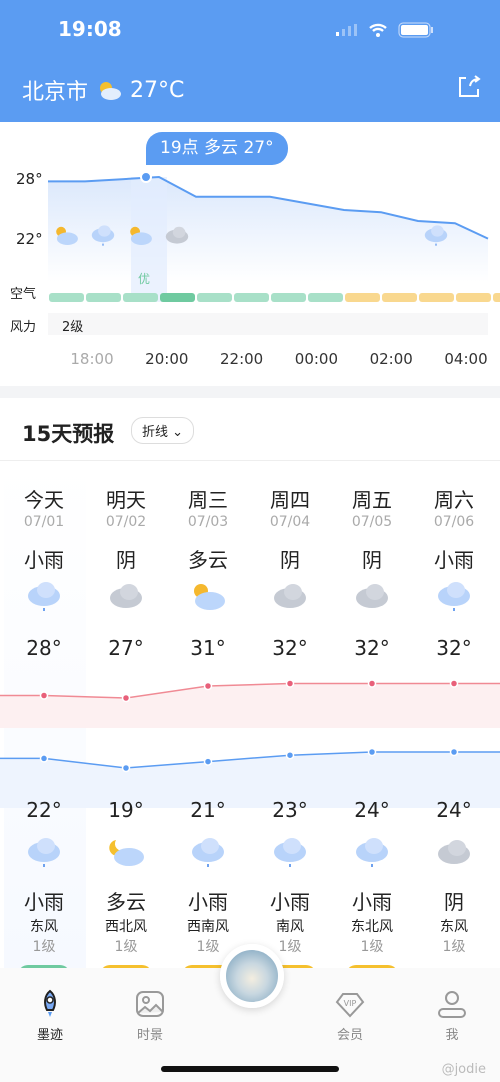 Image resolution: width=500 pixels, height=1082 pixels. Describe the element at coordinates (208, 734) in the screenshot. I see `day-column: 周三 07/03 多云 31° 21° 小雨 西南风 1级良` at that location.